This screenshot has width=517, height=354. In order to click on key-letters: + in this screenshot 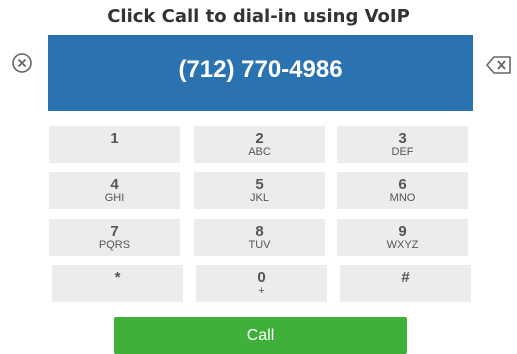, I will do `click(261, 291)`.